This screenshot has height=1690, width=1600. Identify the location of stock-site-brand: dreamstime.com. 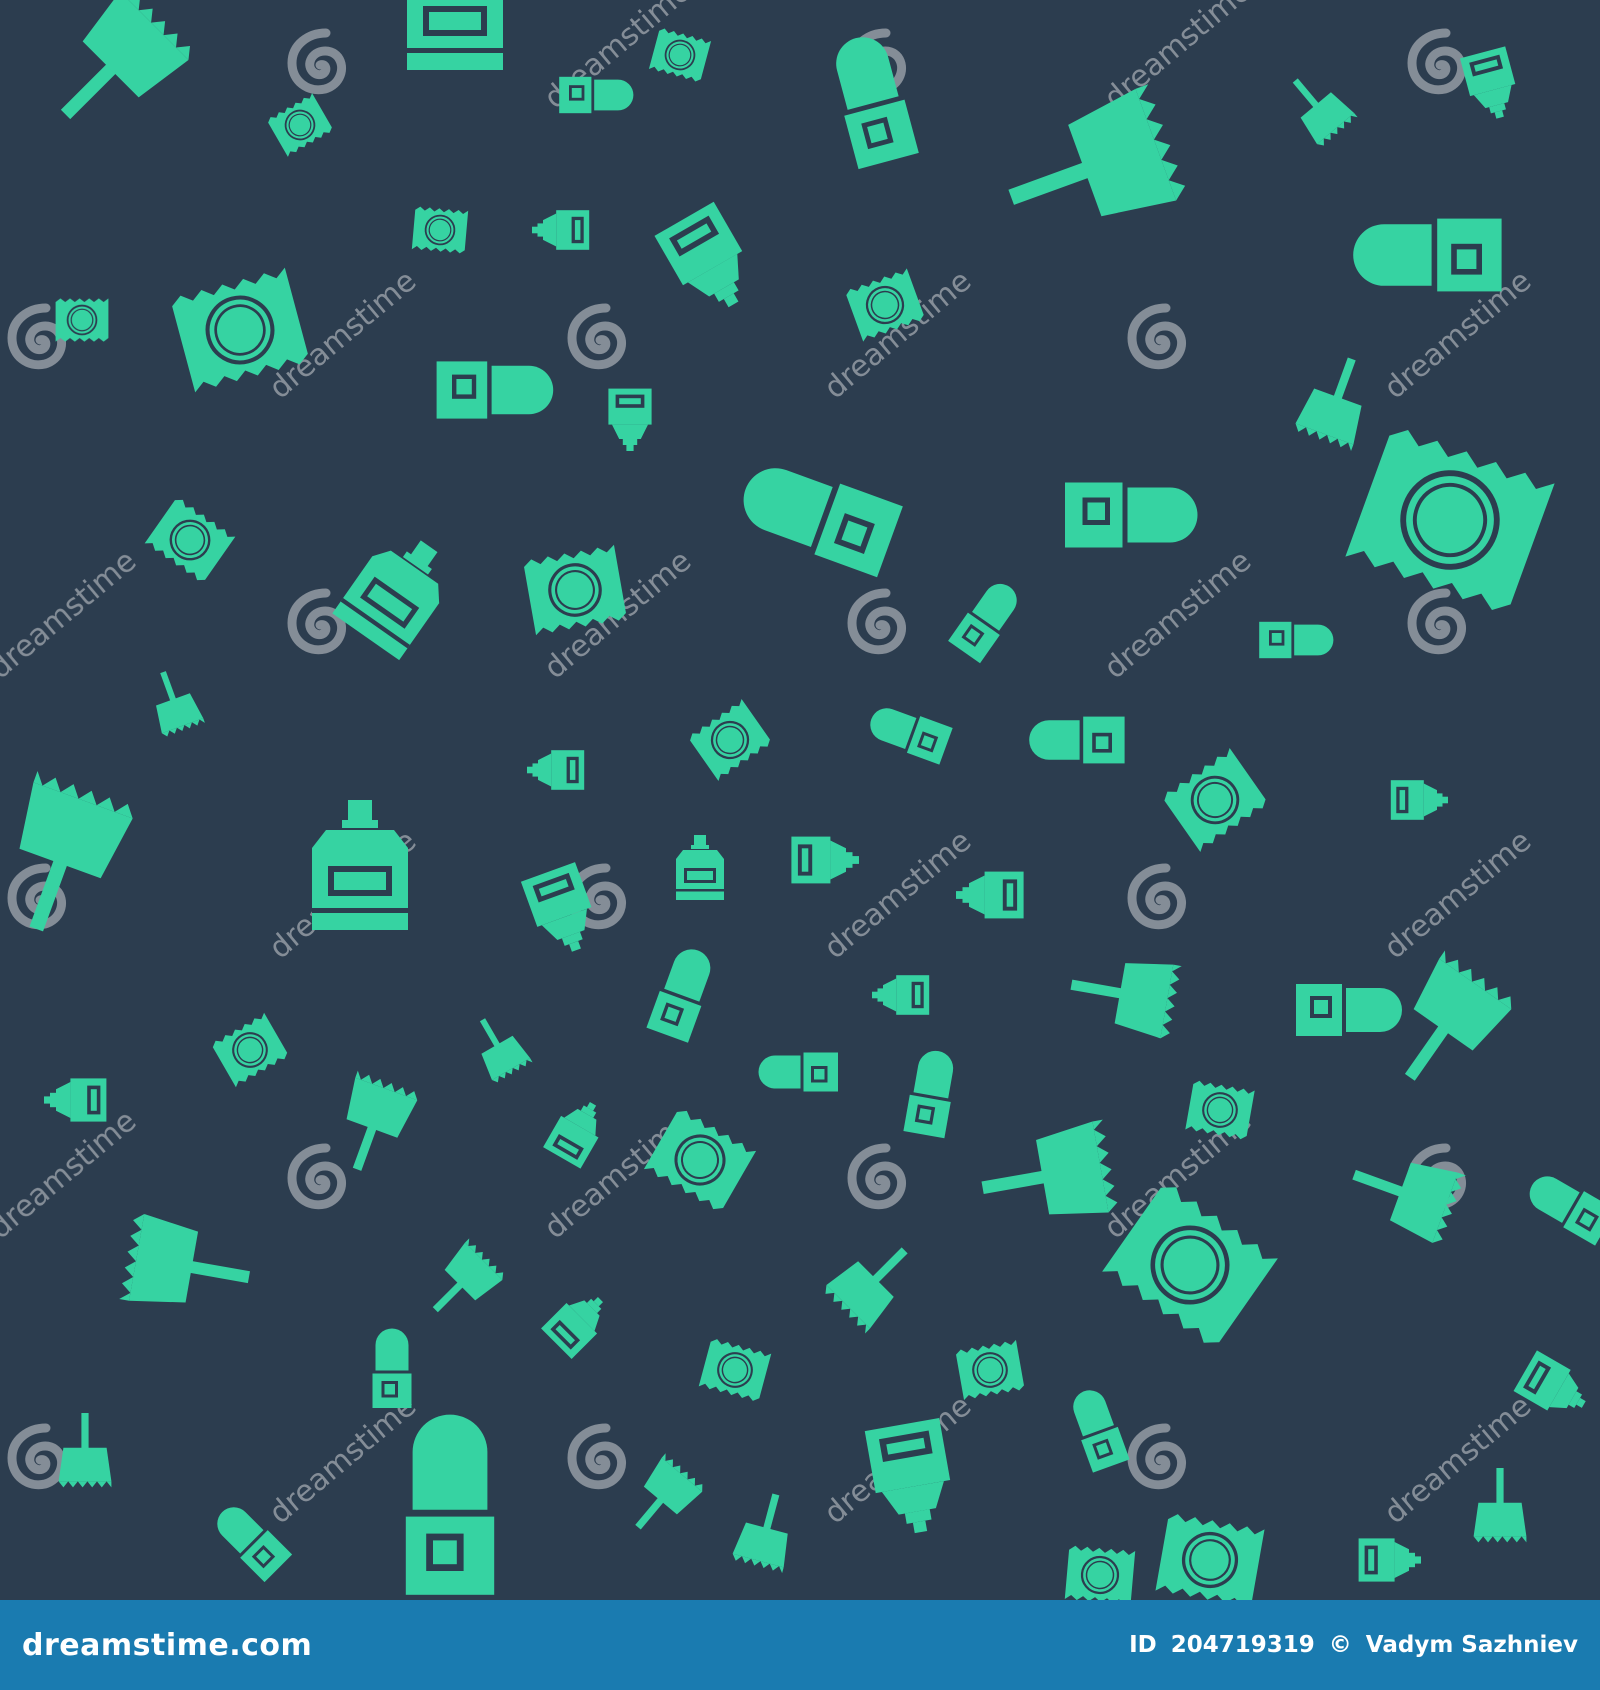
(167, 1645).